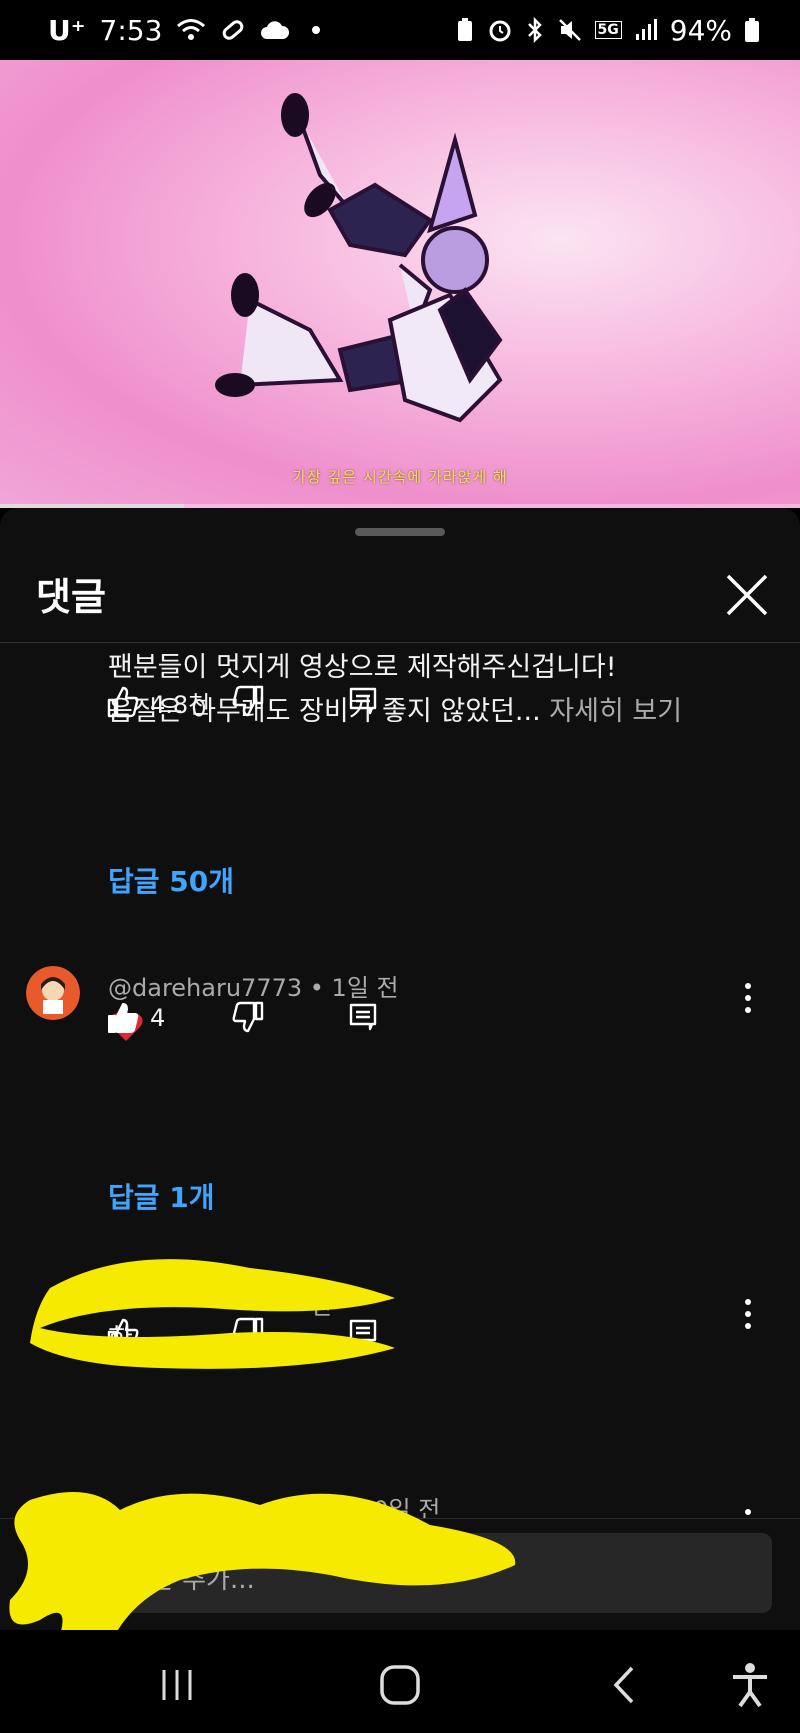 The width and height of the screenshot is (800, 1733). I want to click on like-button: 4, so click(135, 1018).